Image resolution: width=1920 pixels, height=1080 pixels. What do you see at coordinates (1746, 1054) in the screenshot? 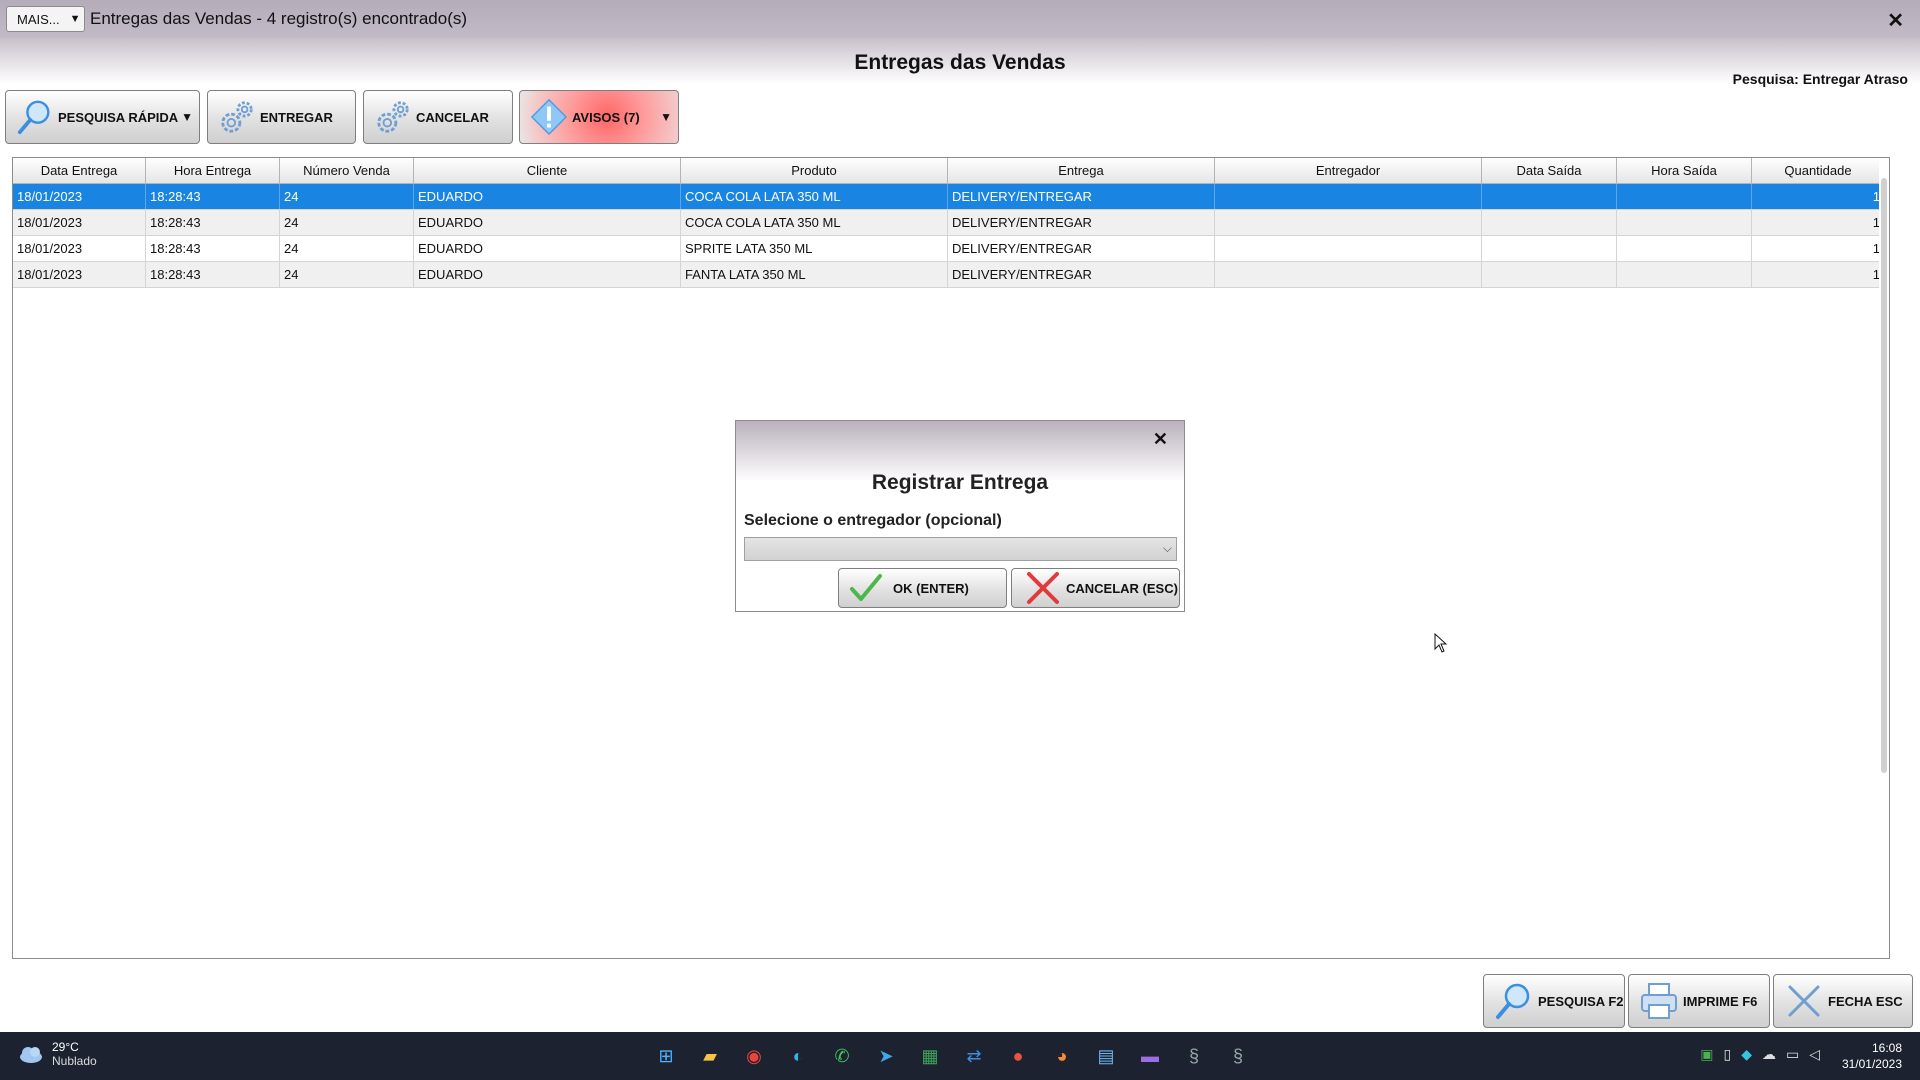
I see `shield-icon: ◆` at bounding box center [1746, 1054].